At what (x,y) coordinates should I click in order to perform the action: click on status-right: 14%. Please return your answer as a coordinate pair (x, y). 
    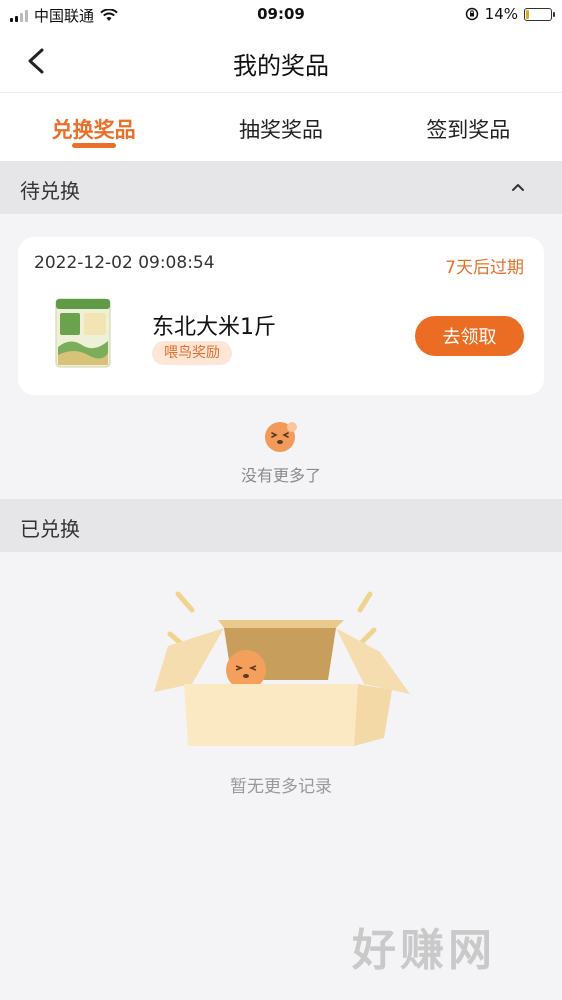
    Looking at the image, I should click on (510, 14).